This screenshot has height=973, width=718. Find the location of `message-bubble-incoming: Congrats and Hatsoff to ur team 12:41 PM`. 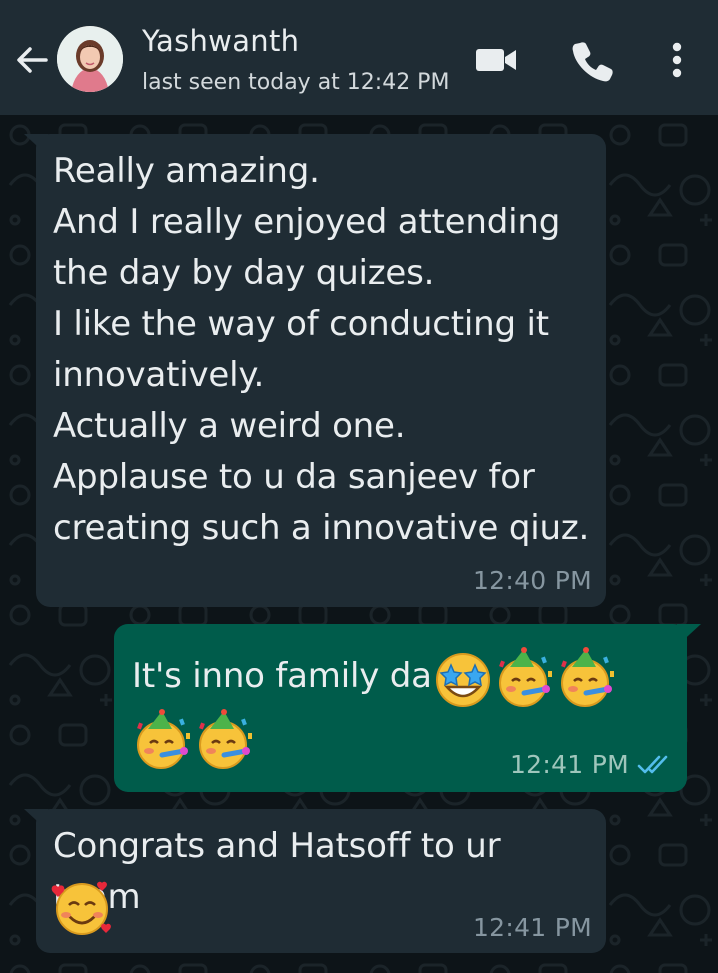

message-bubble-incoming: Congrats and Hatsoff to ur team 12:41 PM is located at coordinates (315, 881).